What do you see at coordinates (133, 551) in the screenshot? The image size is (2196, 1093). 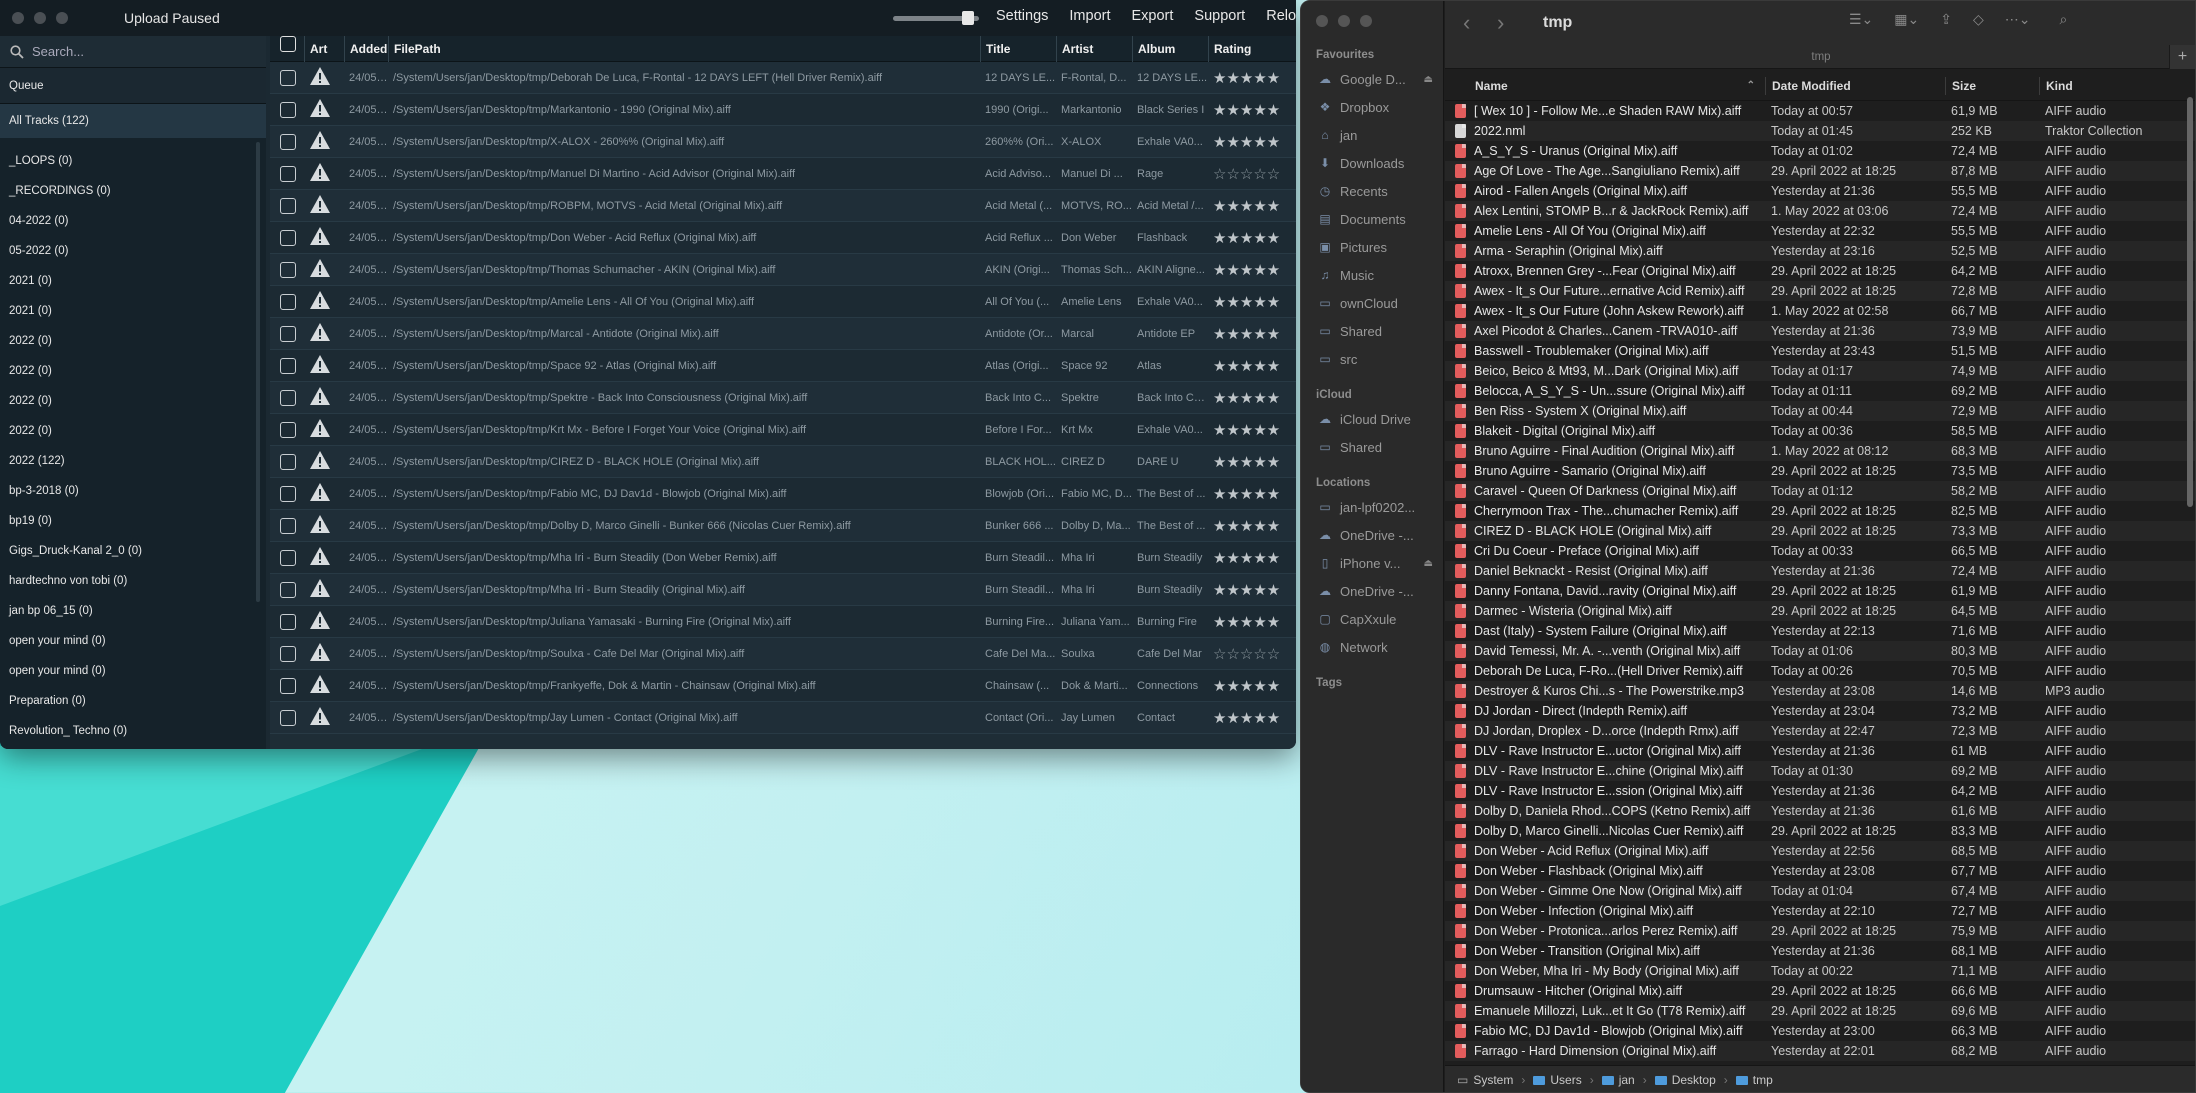 I see `sidebar-playlist-item: Gigs_Druck-Kanal 2_0 (0)` at bounding box center [133, 551].